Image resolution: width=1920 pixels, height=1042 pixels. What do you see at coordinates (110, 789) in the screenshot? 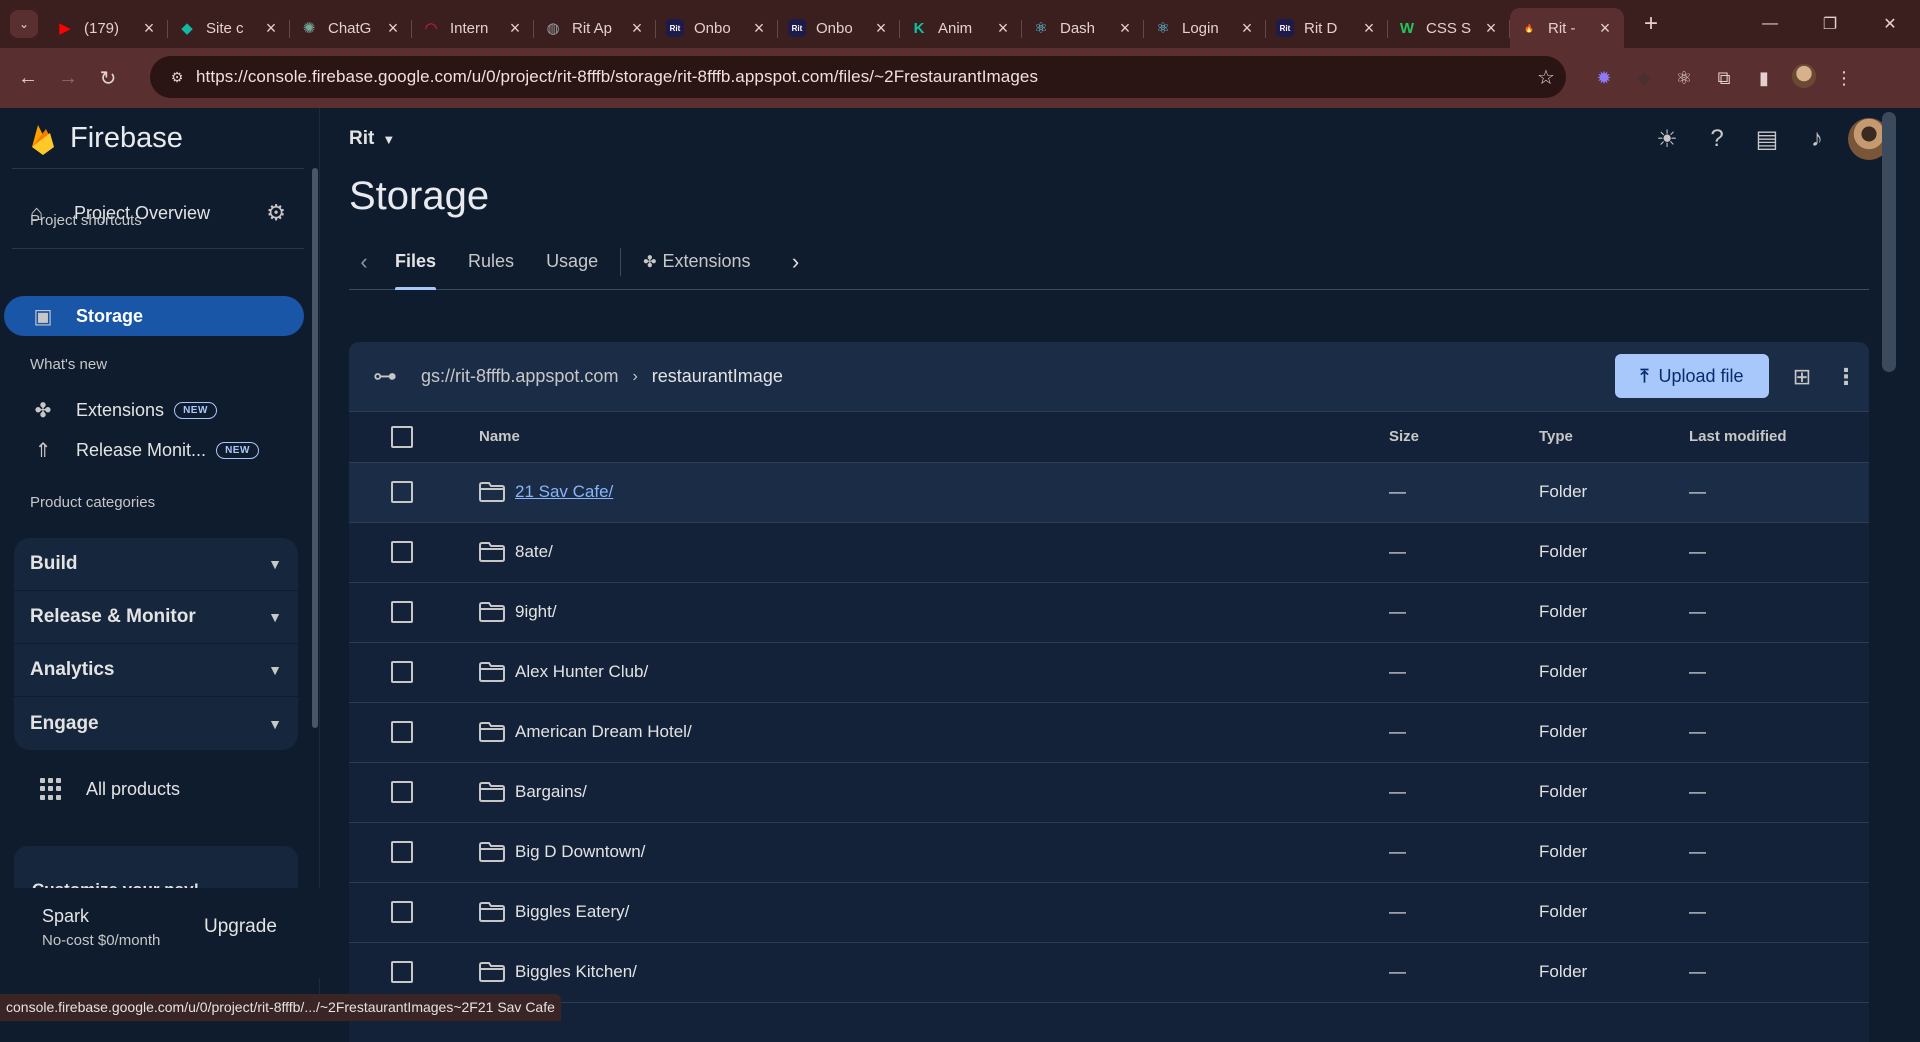
I see `all-products-link: All products` at bounding box center [110, 789].